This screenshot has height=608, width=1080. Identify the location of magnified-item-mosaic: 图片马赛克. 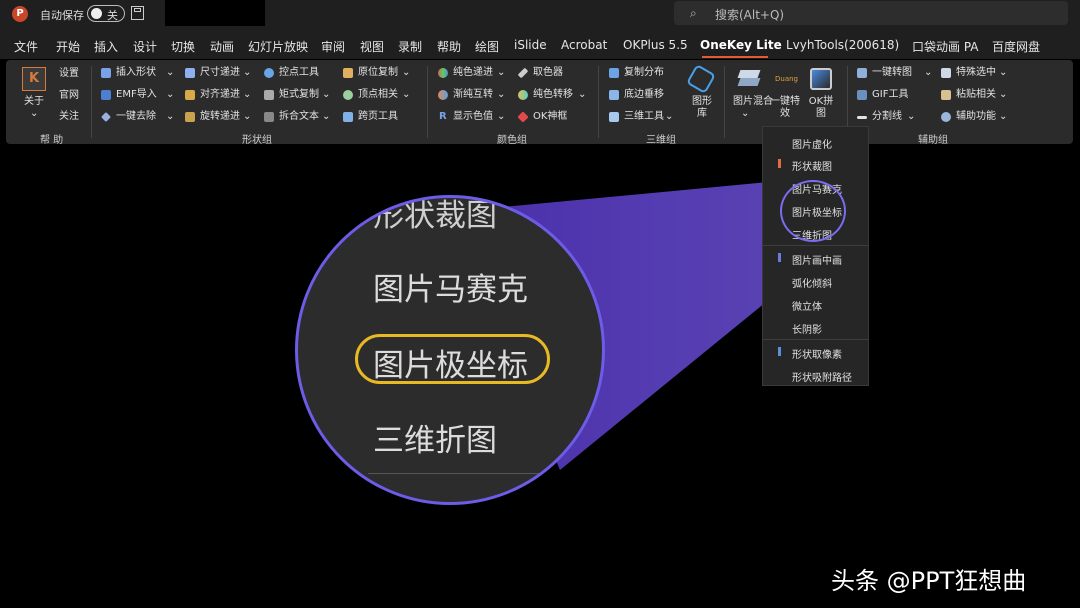
(450, 290).